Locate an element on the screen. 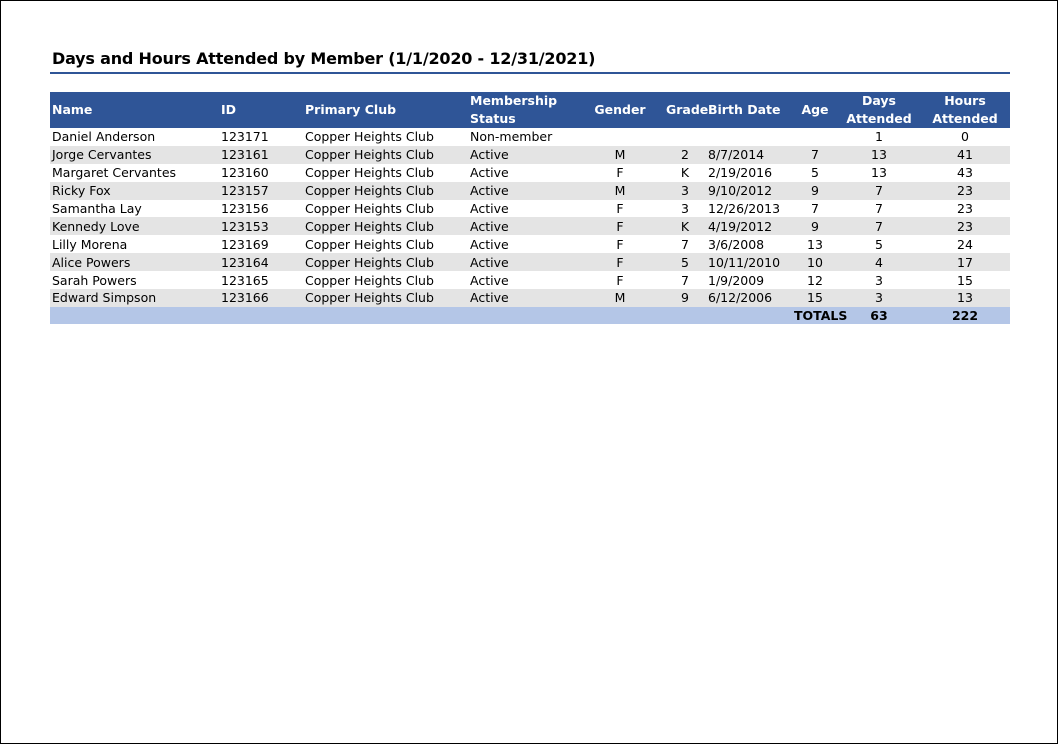 The width and height of the screenshot is (1058, 744). cell-grade: 3 is located at coordinates (685, 208).